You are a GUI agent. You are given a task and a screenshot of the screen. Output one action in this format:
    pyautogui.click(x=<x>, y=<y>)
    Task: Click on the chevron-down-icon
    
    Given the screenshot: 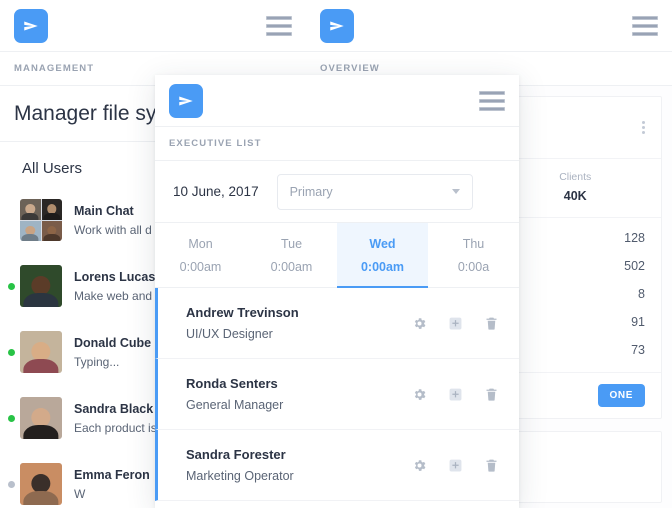 What is the action you would take?
    pyautogui.click(x=455, y=191)
    